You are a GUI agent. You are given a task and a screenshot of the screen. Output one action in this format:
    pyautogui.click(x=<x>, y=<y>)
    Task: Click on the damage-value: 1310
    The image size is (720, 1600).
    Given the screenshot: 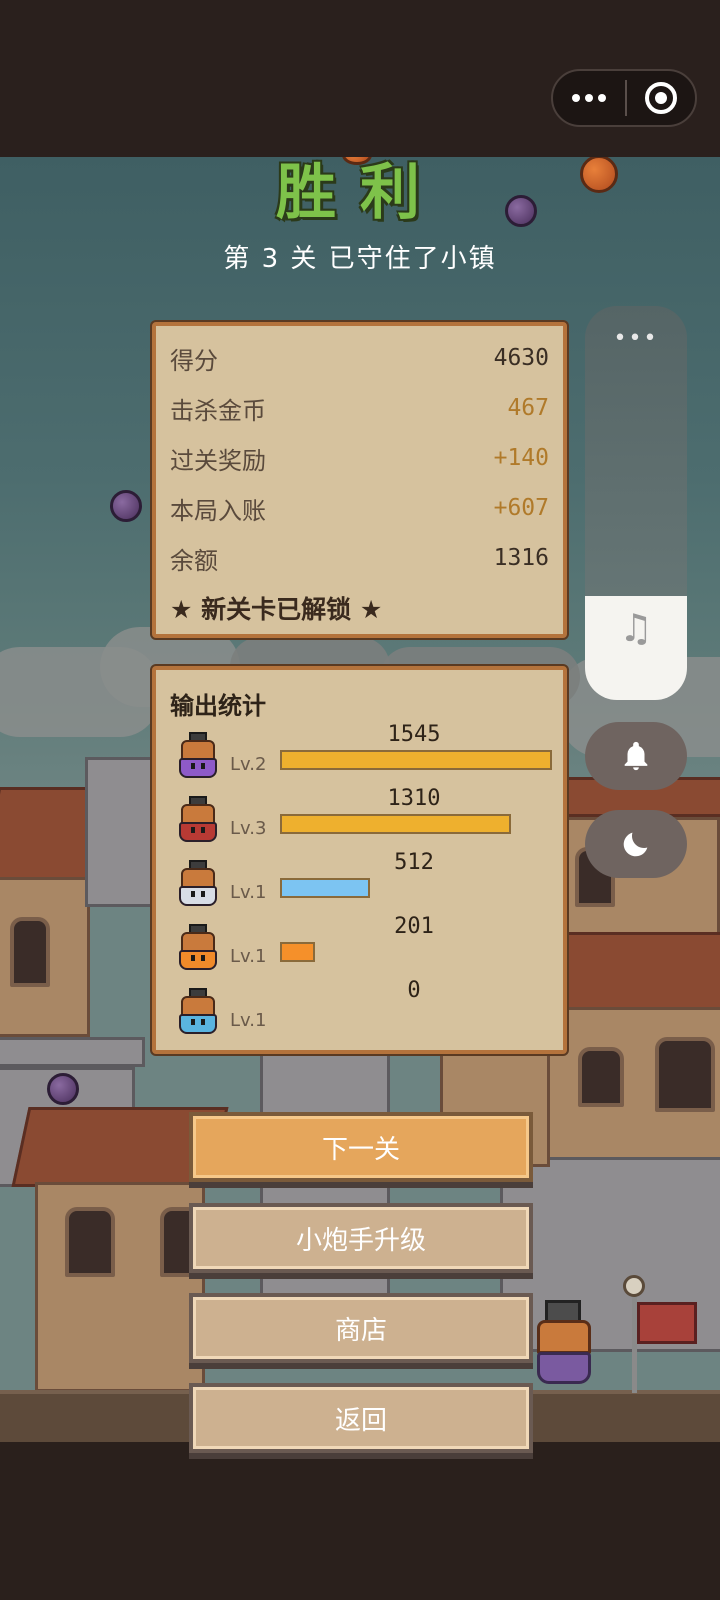 What is the action you would take?
    pyautogui.click(x=414, y=798)
    